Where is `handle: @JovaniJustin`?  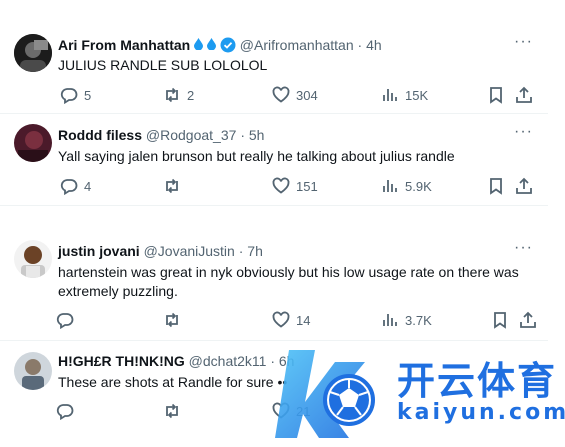
handle: @JovaniJustin is located at coordinates (189, 251).